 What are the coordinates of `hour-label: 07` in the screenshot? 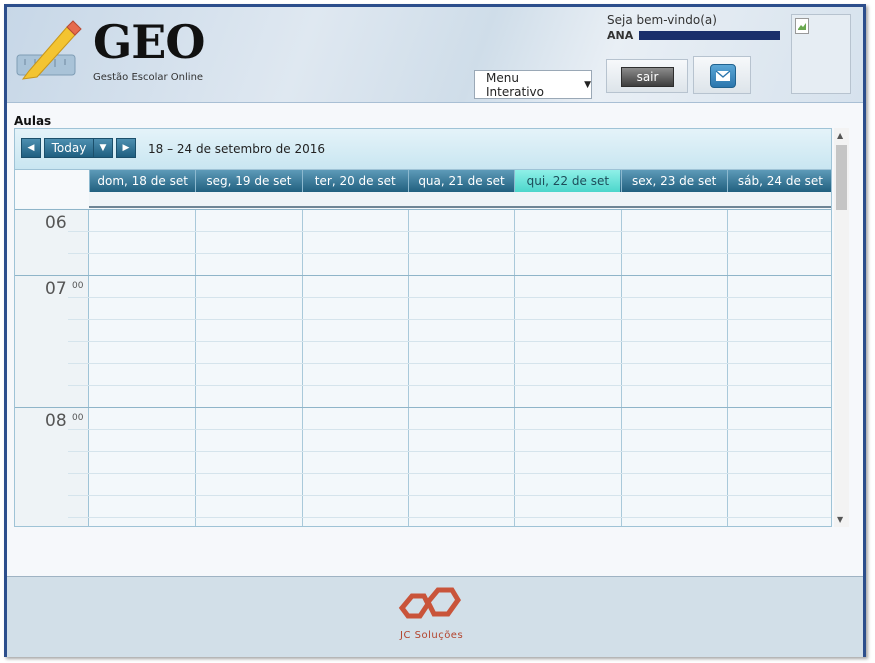 It's located at (56, 289).